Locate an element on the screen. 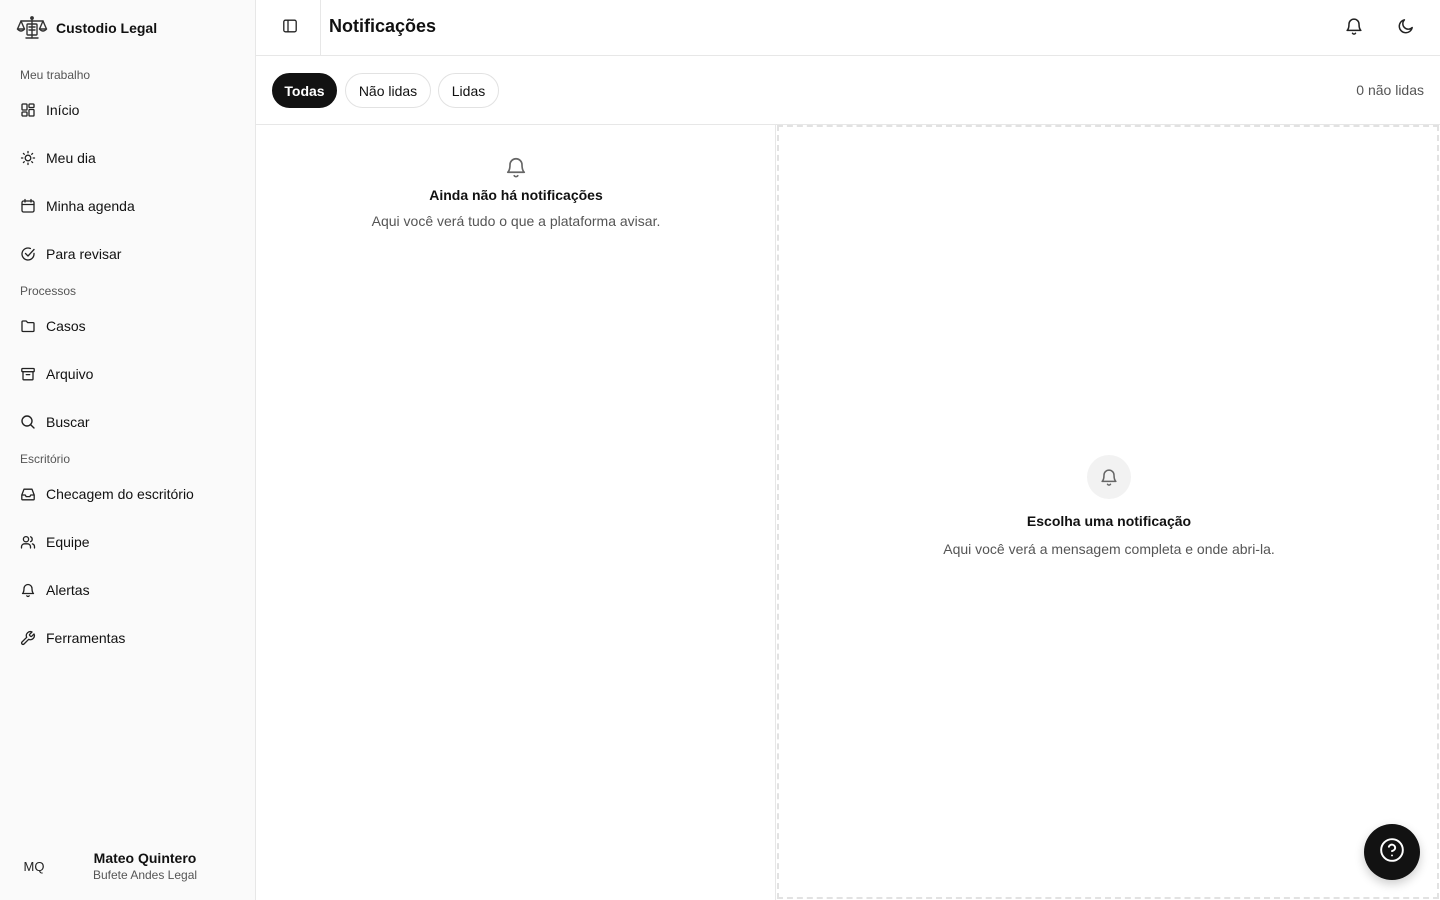 The height and width of the screenshot is (900, 1440). tab-nao-lidas: Não lidas is located at coordinates (388, 90).